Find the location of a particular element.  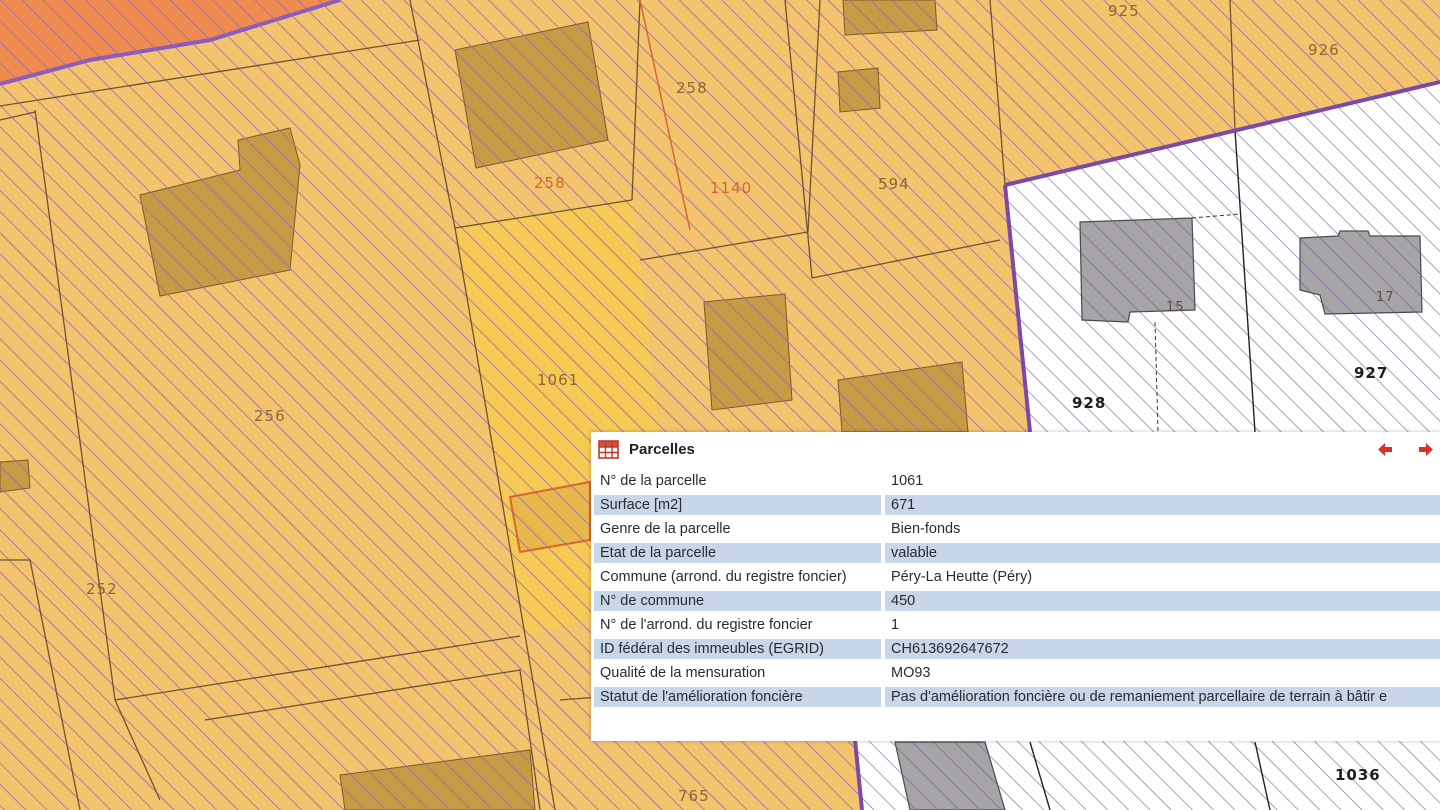

attribute-label: N° de commune is located at coordinates (737, 601).